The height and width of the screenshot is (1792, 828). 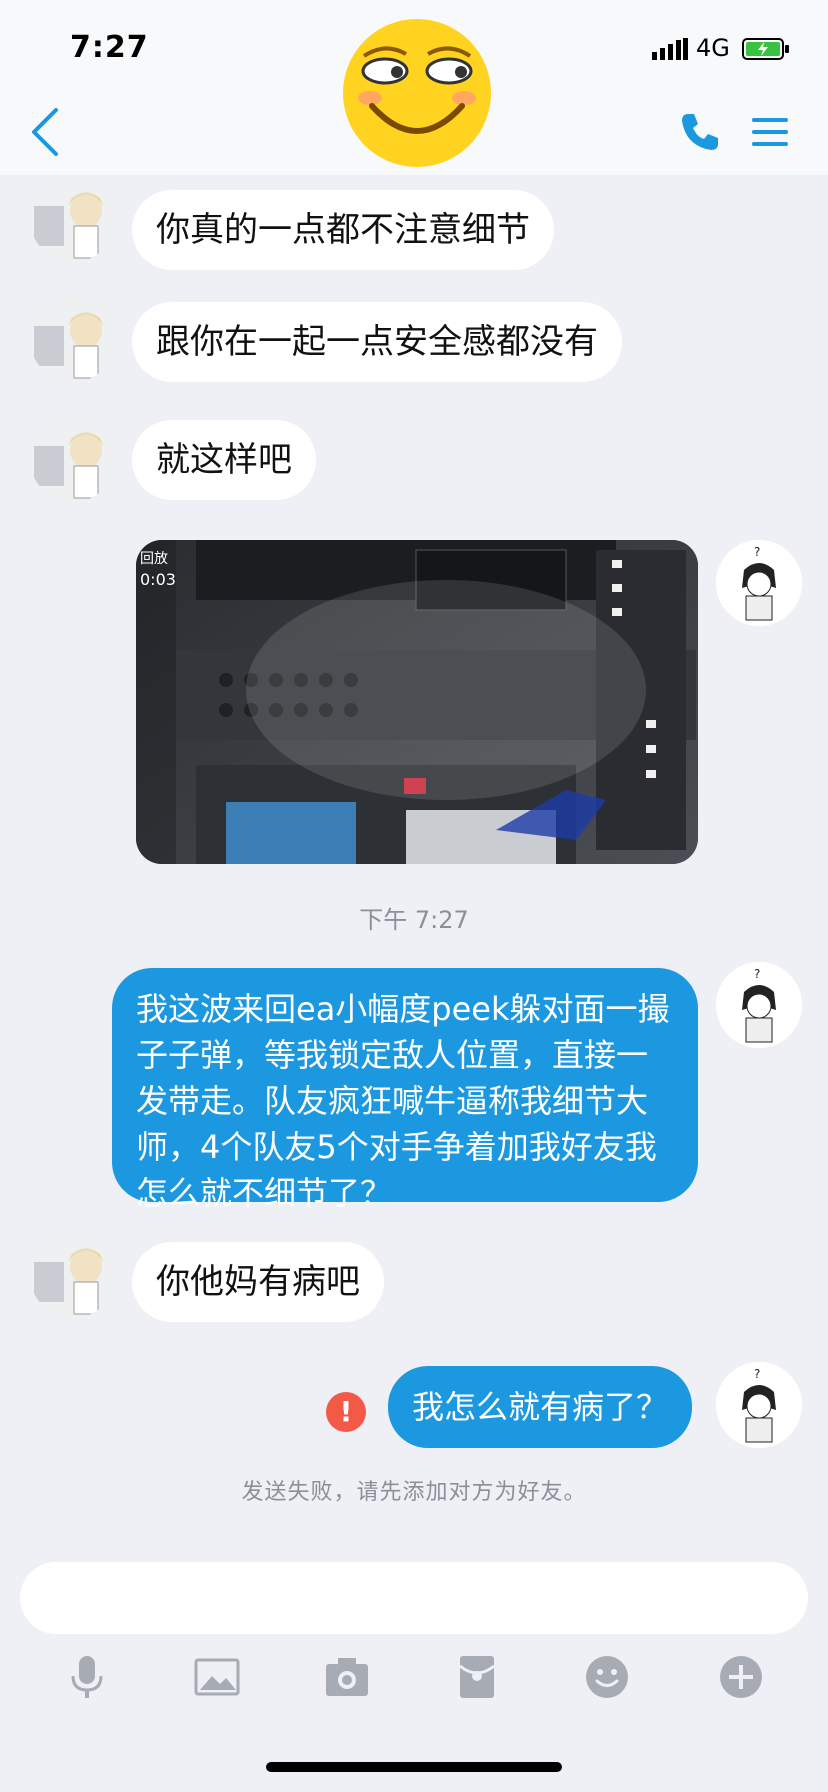 What do you see at coordinates (765, 49) in the screenshot?
I see `battery-icon` at bounding box center [765, 49].